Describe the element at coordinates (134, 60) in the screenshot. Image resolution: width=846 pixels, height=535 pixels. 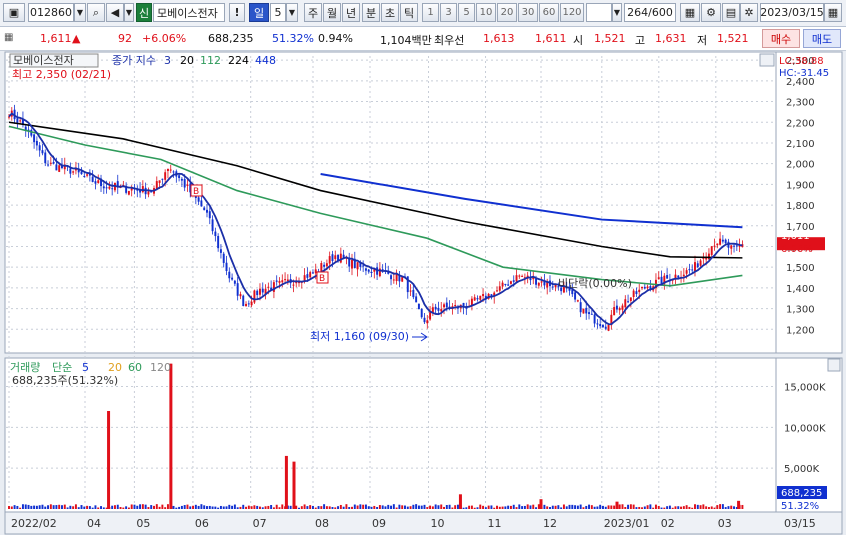
I see `price-legend-label: 종가 지수` at that location.